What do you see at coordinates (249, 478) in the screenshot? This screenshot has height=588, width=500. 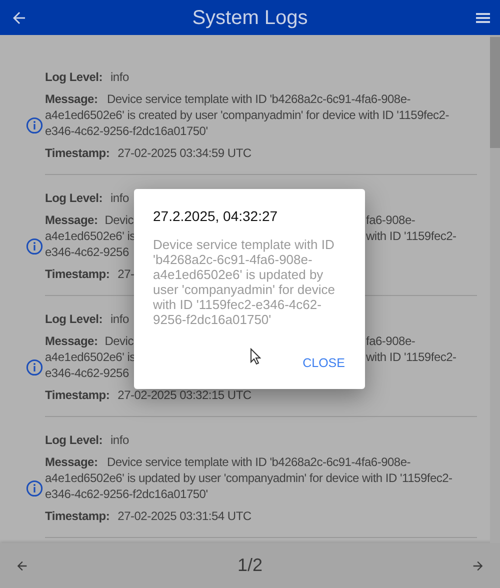 I see `log-message: Message: Device service template with ID 'b4268a2c-6c91-4fa6-908e-a4e1ed6502e6' is updated by user 'companyadmin' for device with ID '1159fec2-e346-4c62-9256-f2dc16a01750'` at bounding box center [249, 478].